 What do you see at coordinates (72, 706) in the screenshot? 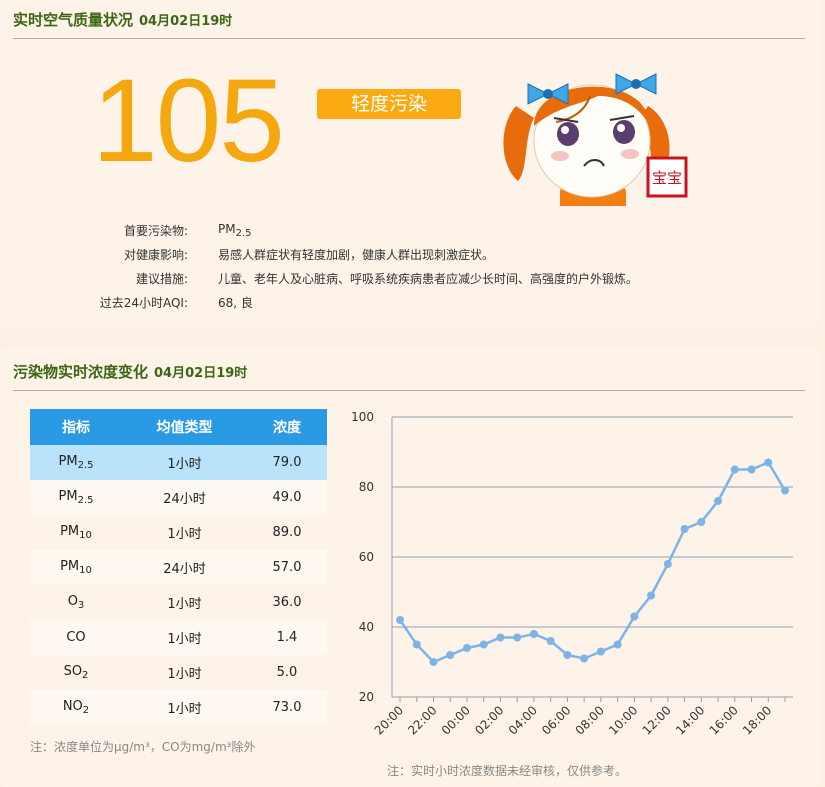
I see `indicator-main: NO` at bounding box center [72, 706].